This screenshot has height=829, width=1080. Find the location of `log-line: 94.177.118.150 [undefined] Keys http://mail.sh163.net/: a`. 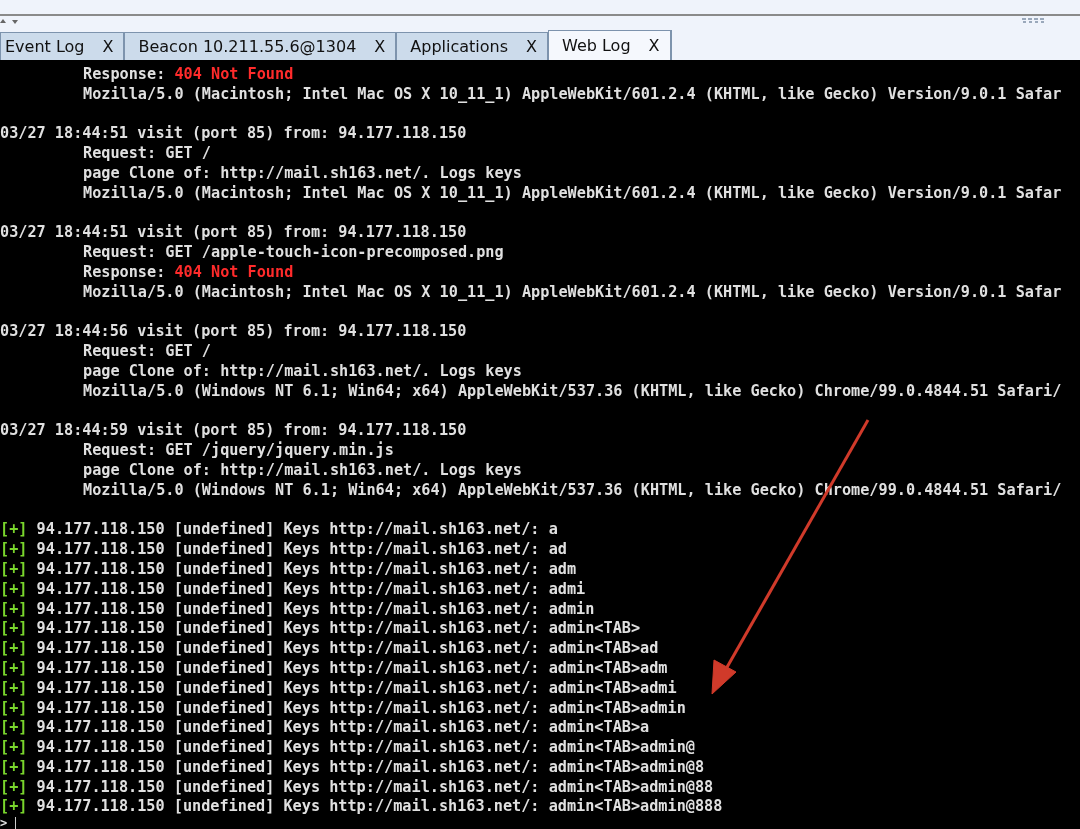

log-line: 94.177.118.150 [undefined] Keys http://mail.sh163.net/: a is located at coordinates (297, 529).